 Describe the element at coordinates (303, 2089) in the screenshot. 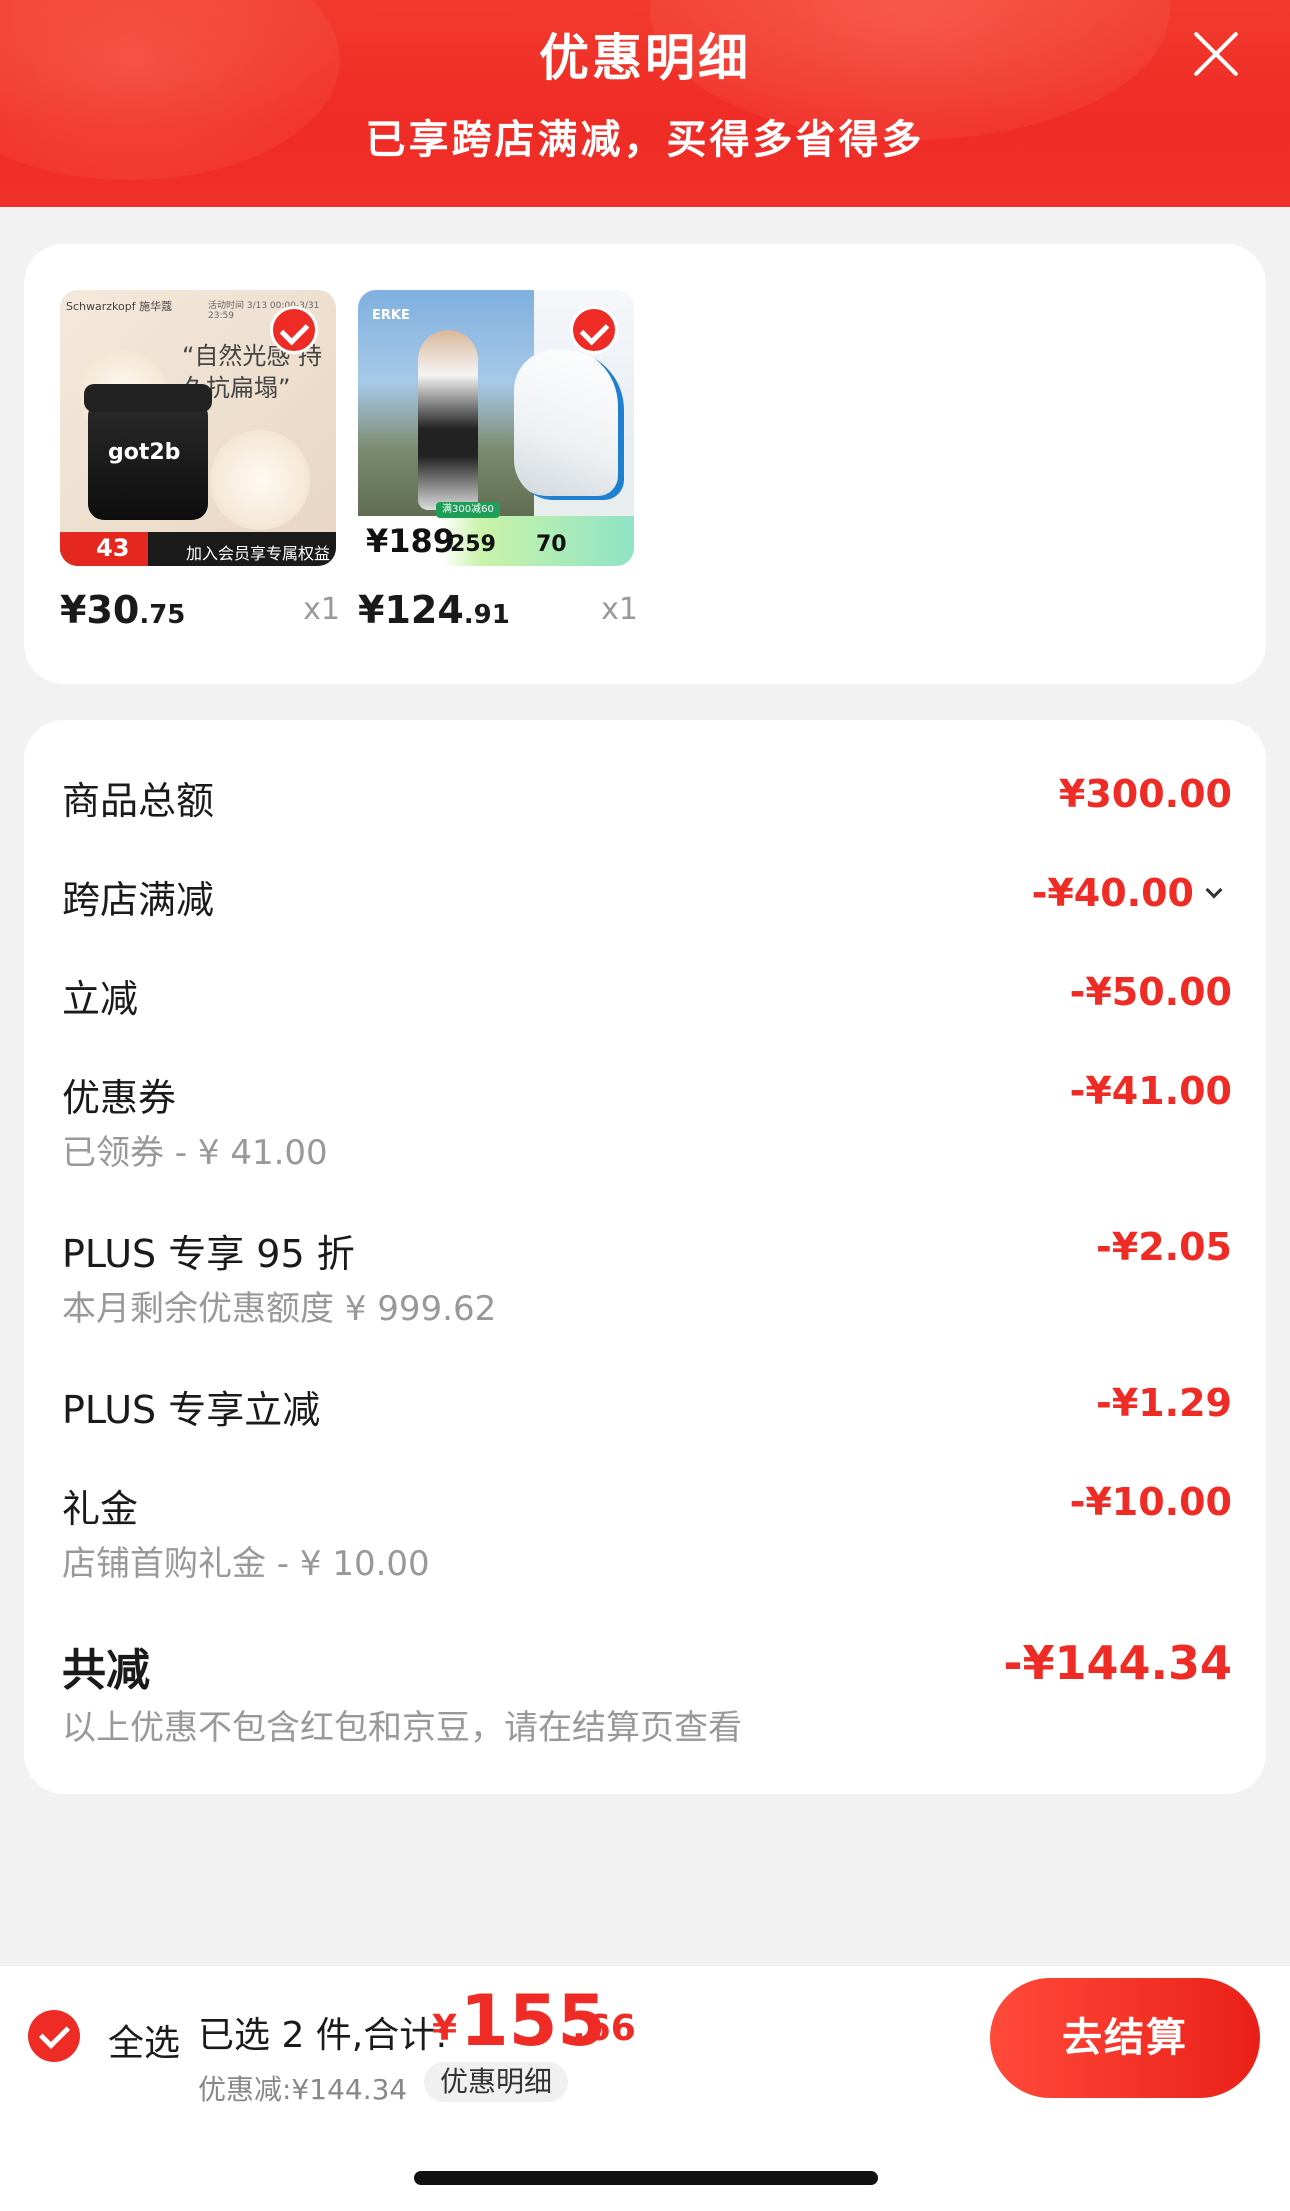

I see `discount-summary: 优惠减:¥144.34` at that location.